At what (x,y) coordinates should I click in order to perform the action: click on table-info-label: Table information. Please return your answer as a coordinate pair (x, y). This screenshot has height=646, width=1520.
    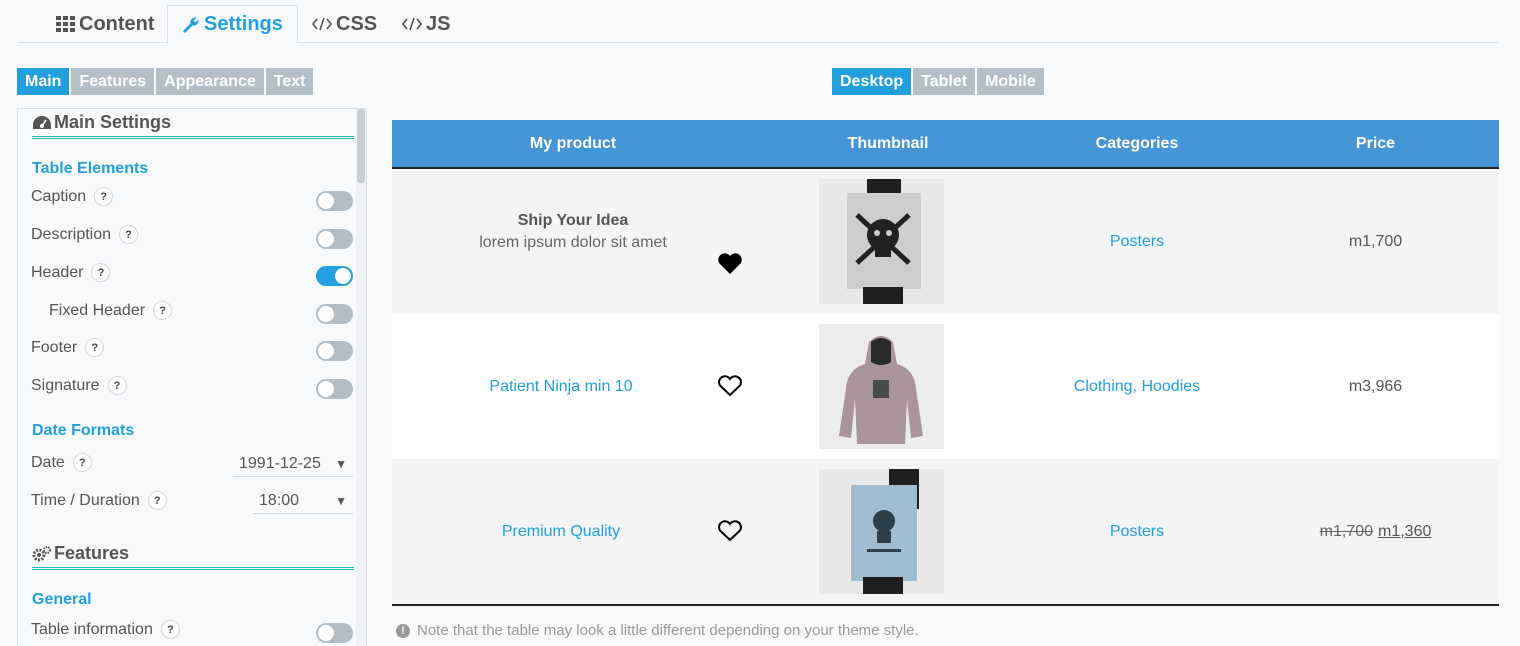
    Looking at the image, I should click on (92, 629).